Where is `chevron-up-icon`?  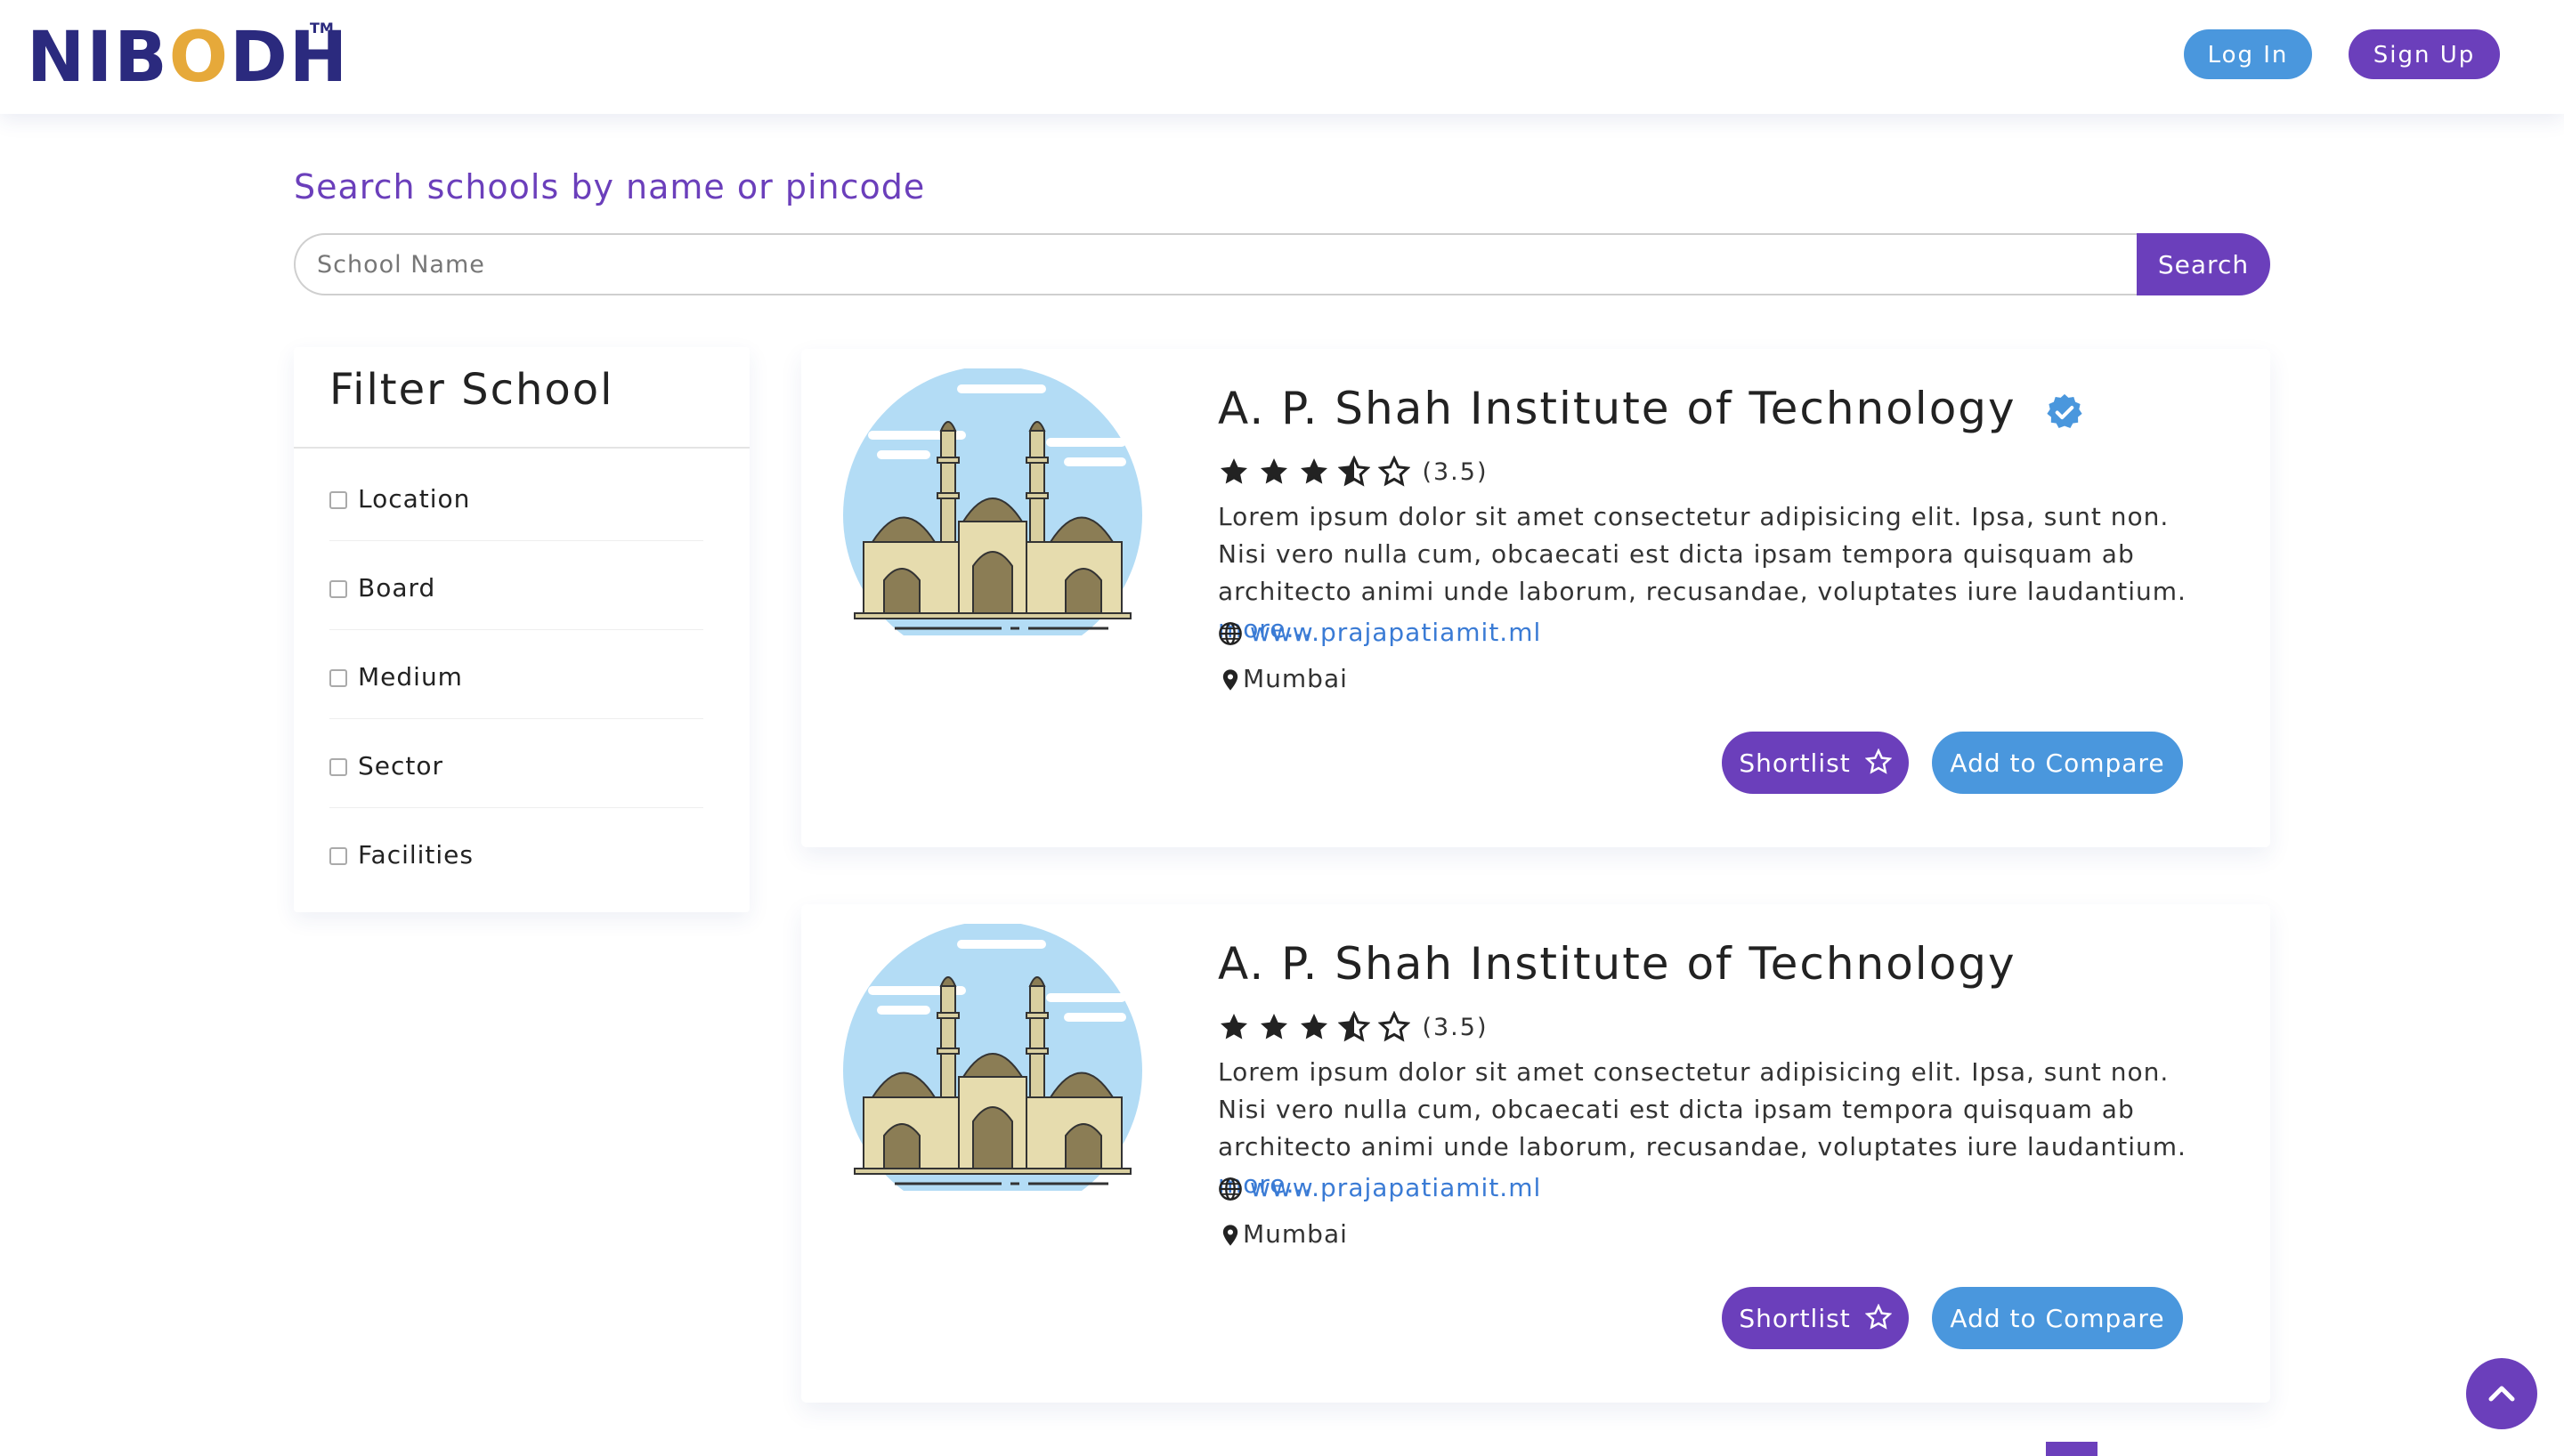 chevron-up-icon is located at coordinates (2501, 1394).